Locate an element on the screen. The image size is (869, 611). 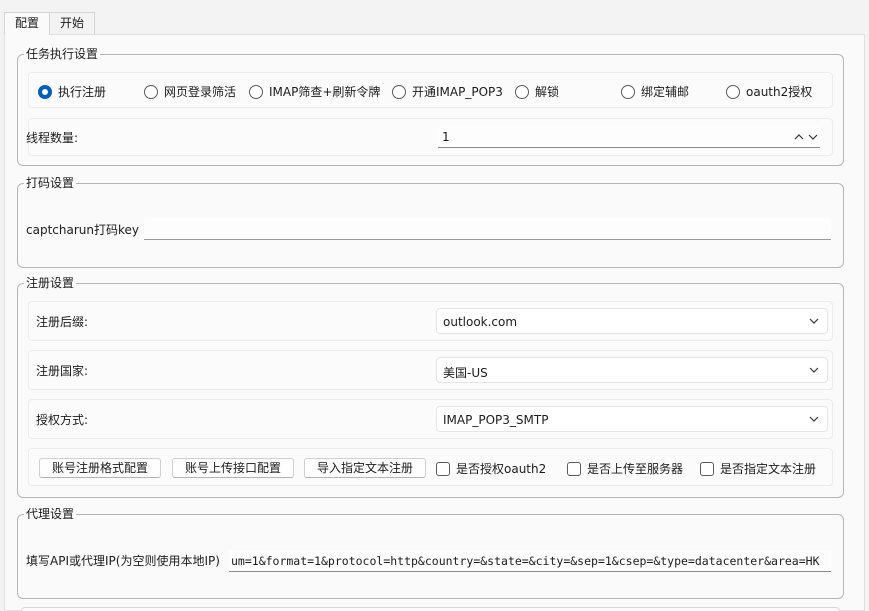
upload-config-button: 账号上传接口配置 is located at coordinates (233, 468).